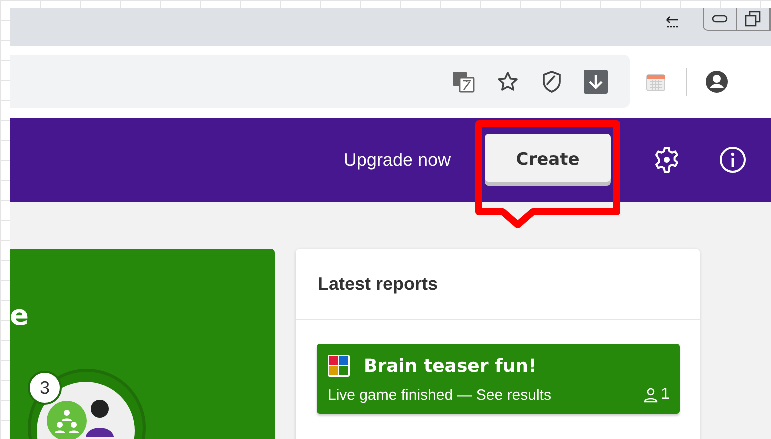  Describe the element at coordinates (450, 366) in the screenshot. I see `report-title: Brain teaser fun!` at that location.